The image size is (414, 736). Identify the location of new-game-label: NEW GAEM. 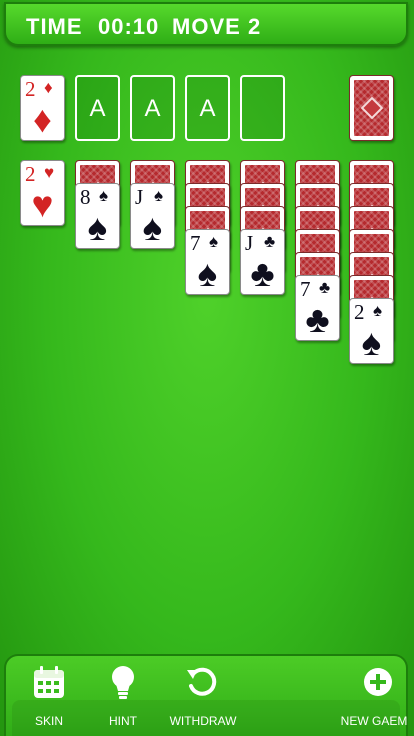
(374, 721).